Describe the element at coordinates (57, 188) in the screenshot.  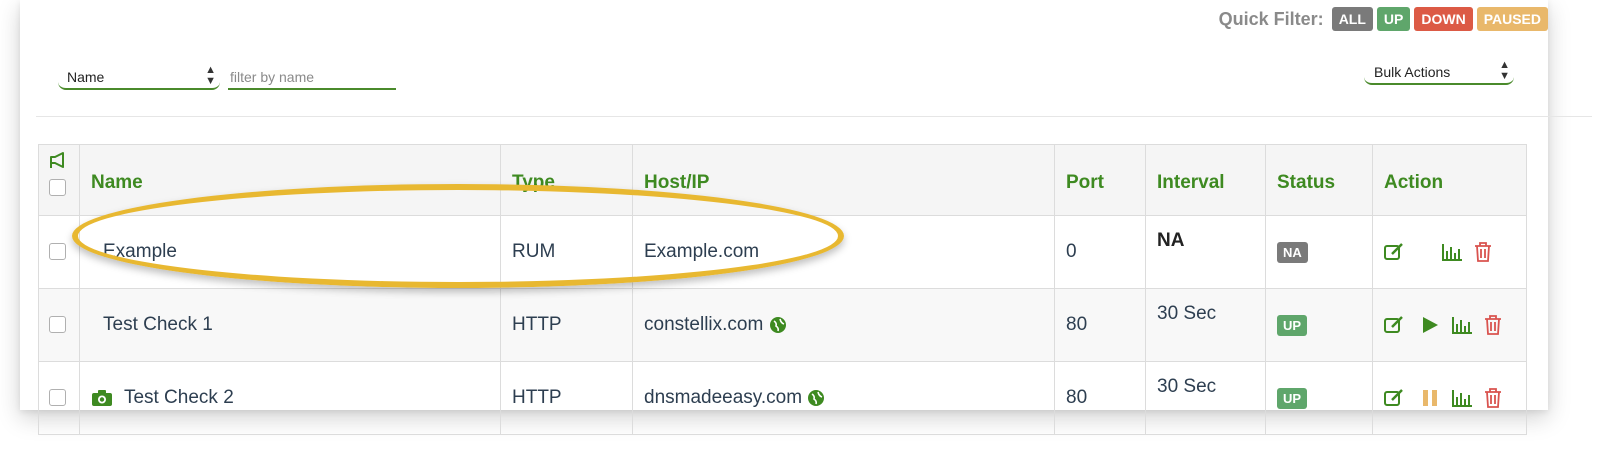
I see `select-all-checkbox` at that location.